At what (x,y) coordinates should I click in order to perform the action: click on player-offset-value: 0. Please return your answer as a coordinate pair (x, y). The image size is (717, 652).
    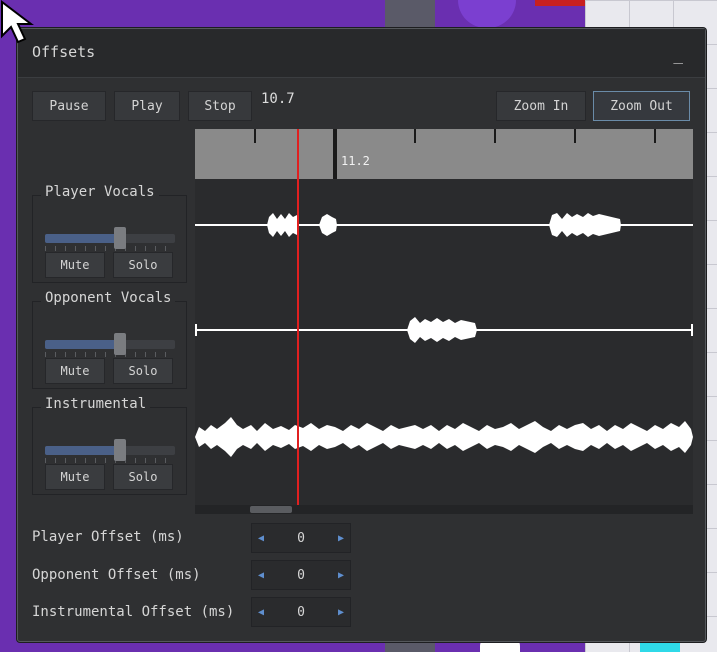
    Looking at the image, I should click on (301, 538).